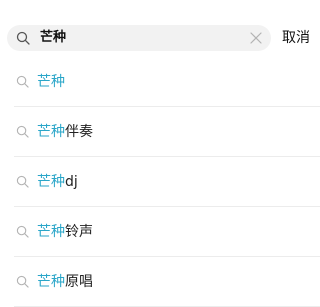  Describe the element at coordinates (79, 282) in the screenshot. I see `suggestion-rest: 原唱` at that location.